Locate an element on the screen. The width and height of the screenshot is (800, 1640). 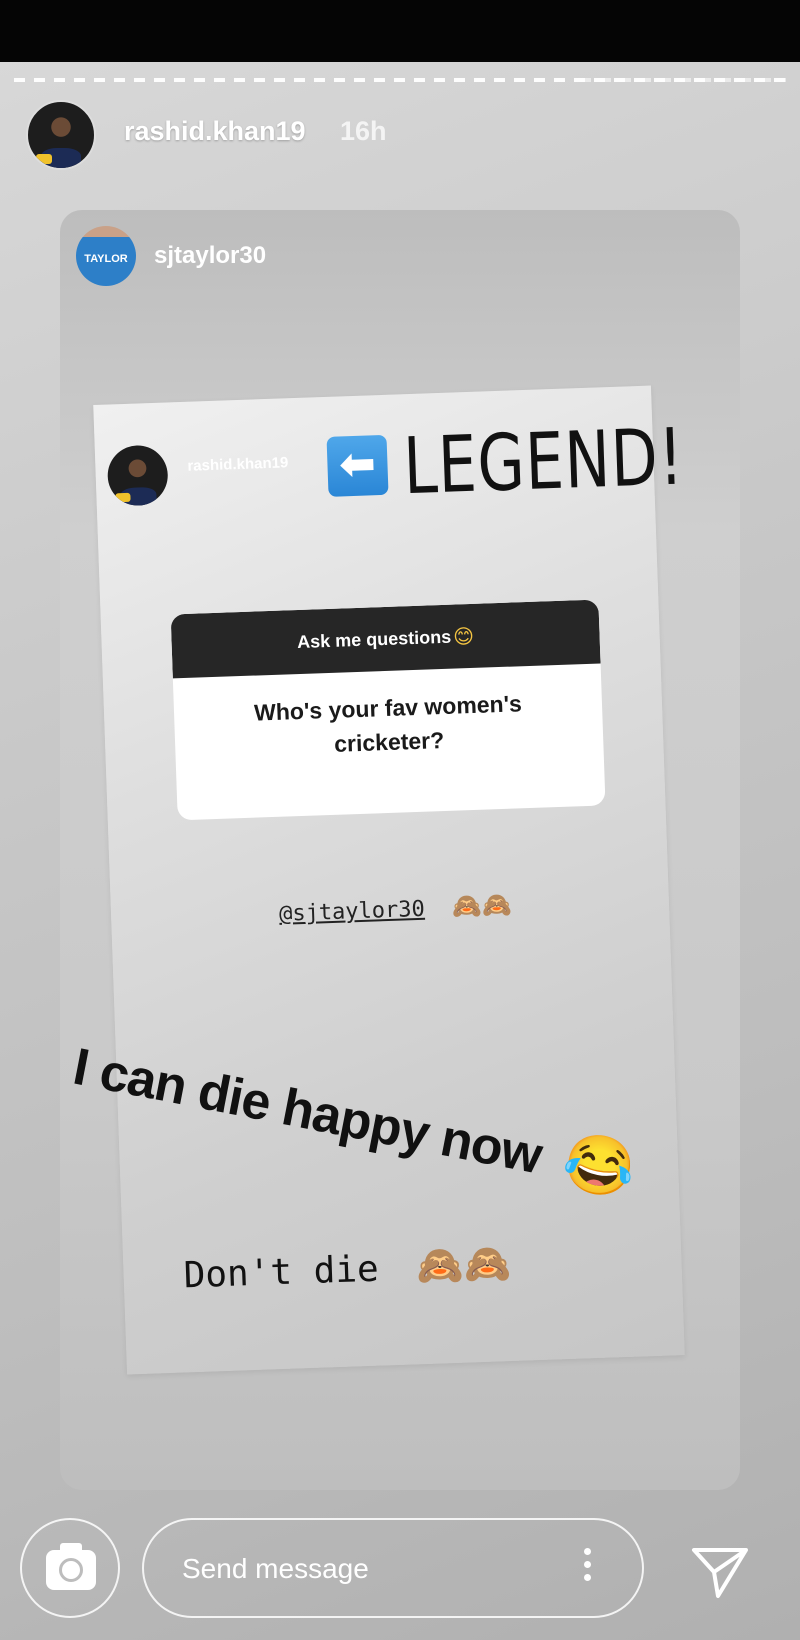
story-timestamp: 16h is located at coordinates (363, 131).